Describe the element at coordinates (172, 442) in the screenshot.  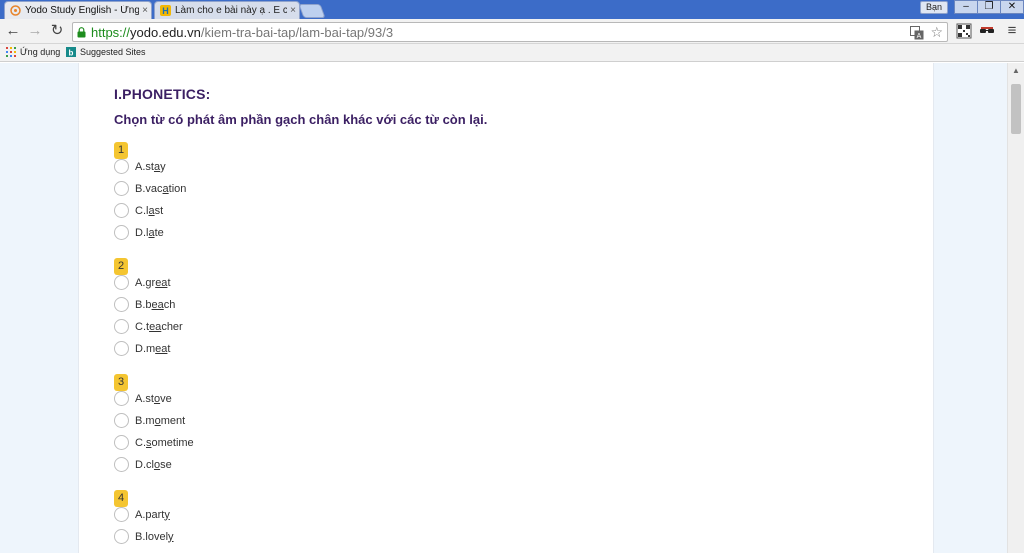
I see `option-text: ometime` at that location.